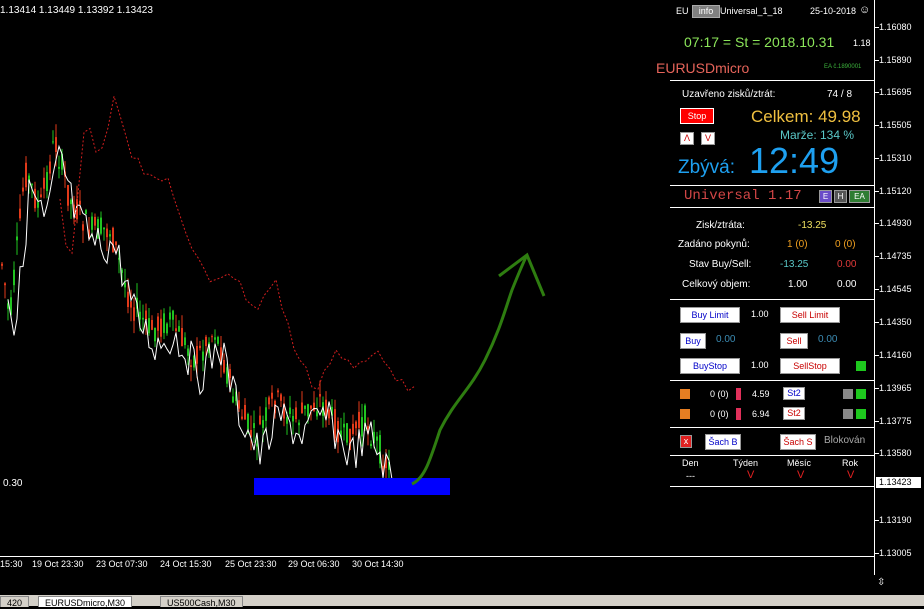 The image size is (924, 609). I want to click on chart-tab: EURUSDmicro,M30, so click(85, 602).